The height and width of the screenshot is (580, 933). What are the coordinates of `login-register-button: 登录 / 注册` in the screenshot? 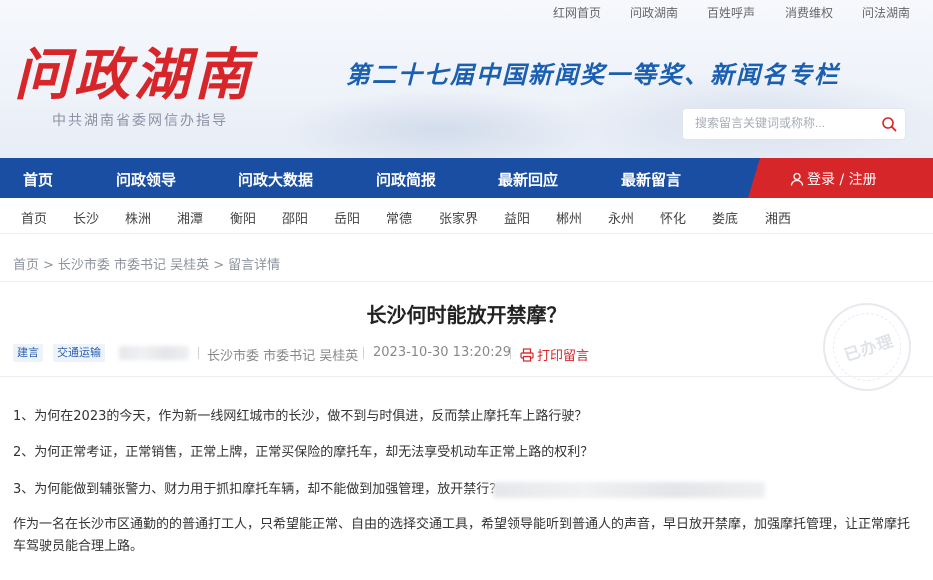 It's located at (833, 179).